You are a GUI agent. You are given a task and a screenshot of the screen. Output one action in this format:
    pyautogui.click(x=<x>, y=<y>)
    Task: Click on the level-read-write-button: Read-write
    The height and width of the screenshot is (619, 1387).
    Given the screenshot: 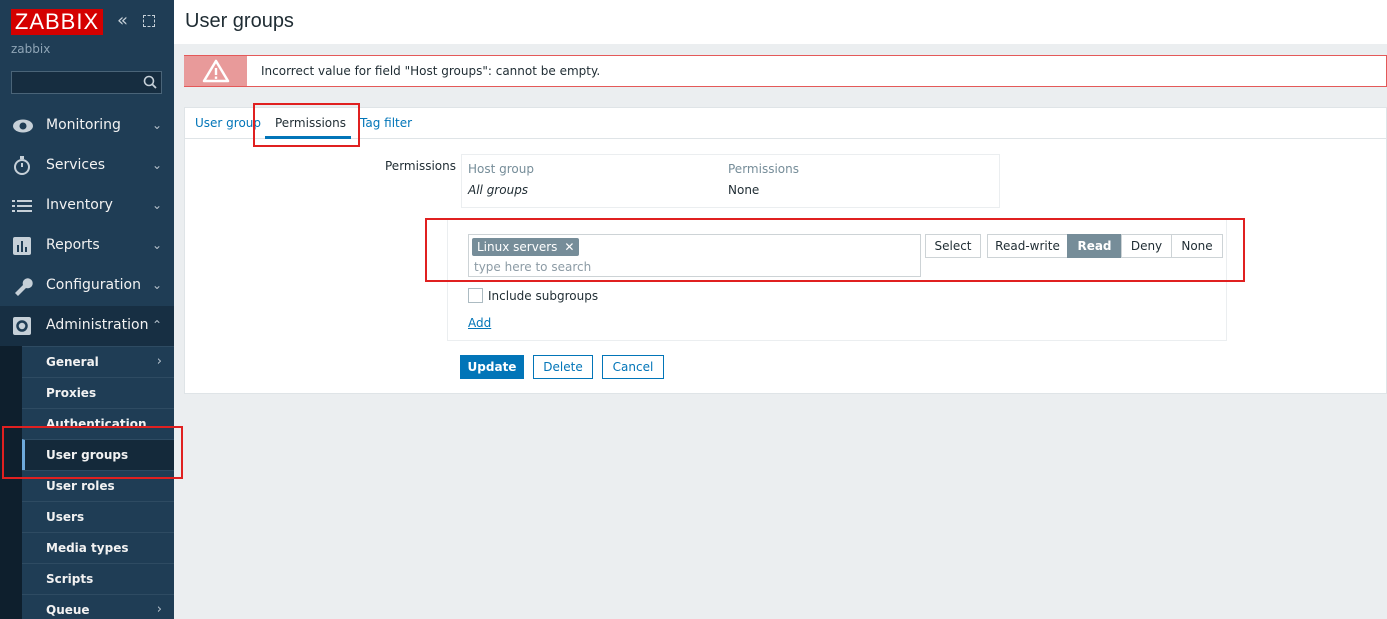 What is the action you would take?
    pyautogui.click(x=1027, y=246)
    